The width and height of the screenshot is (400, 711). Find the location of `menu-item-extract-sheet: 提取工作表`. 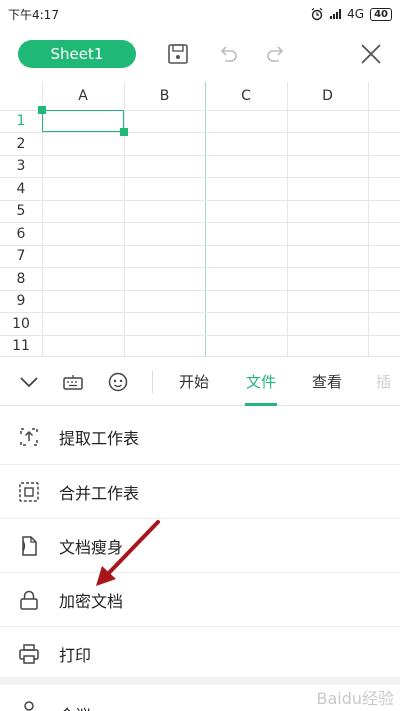

menu-item-extract-sheet: 提取工作表 is located at coordinates (200, 437).